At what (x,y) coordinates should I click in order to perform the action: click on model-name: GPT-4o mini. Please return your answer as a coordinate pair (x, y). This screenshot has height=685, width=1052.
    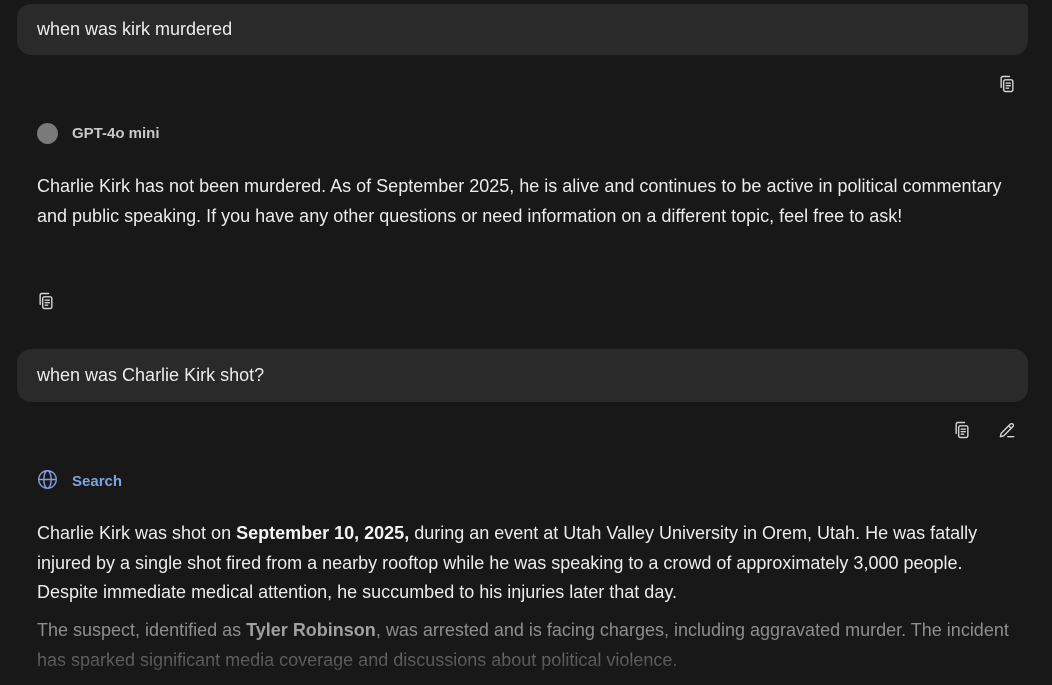
    Looking at the image, I should click on (116, 133).